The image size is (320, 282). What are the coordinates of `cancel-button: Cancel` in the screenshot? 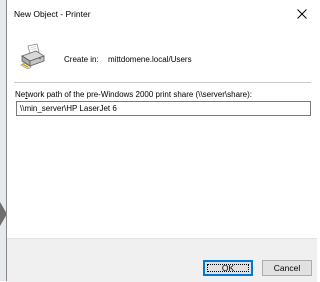 It's located at (287, 268).